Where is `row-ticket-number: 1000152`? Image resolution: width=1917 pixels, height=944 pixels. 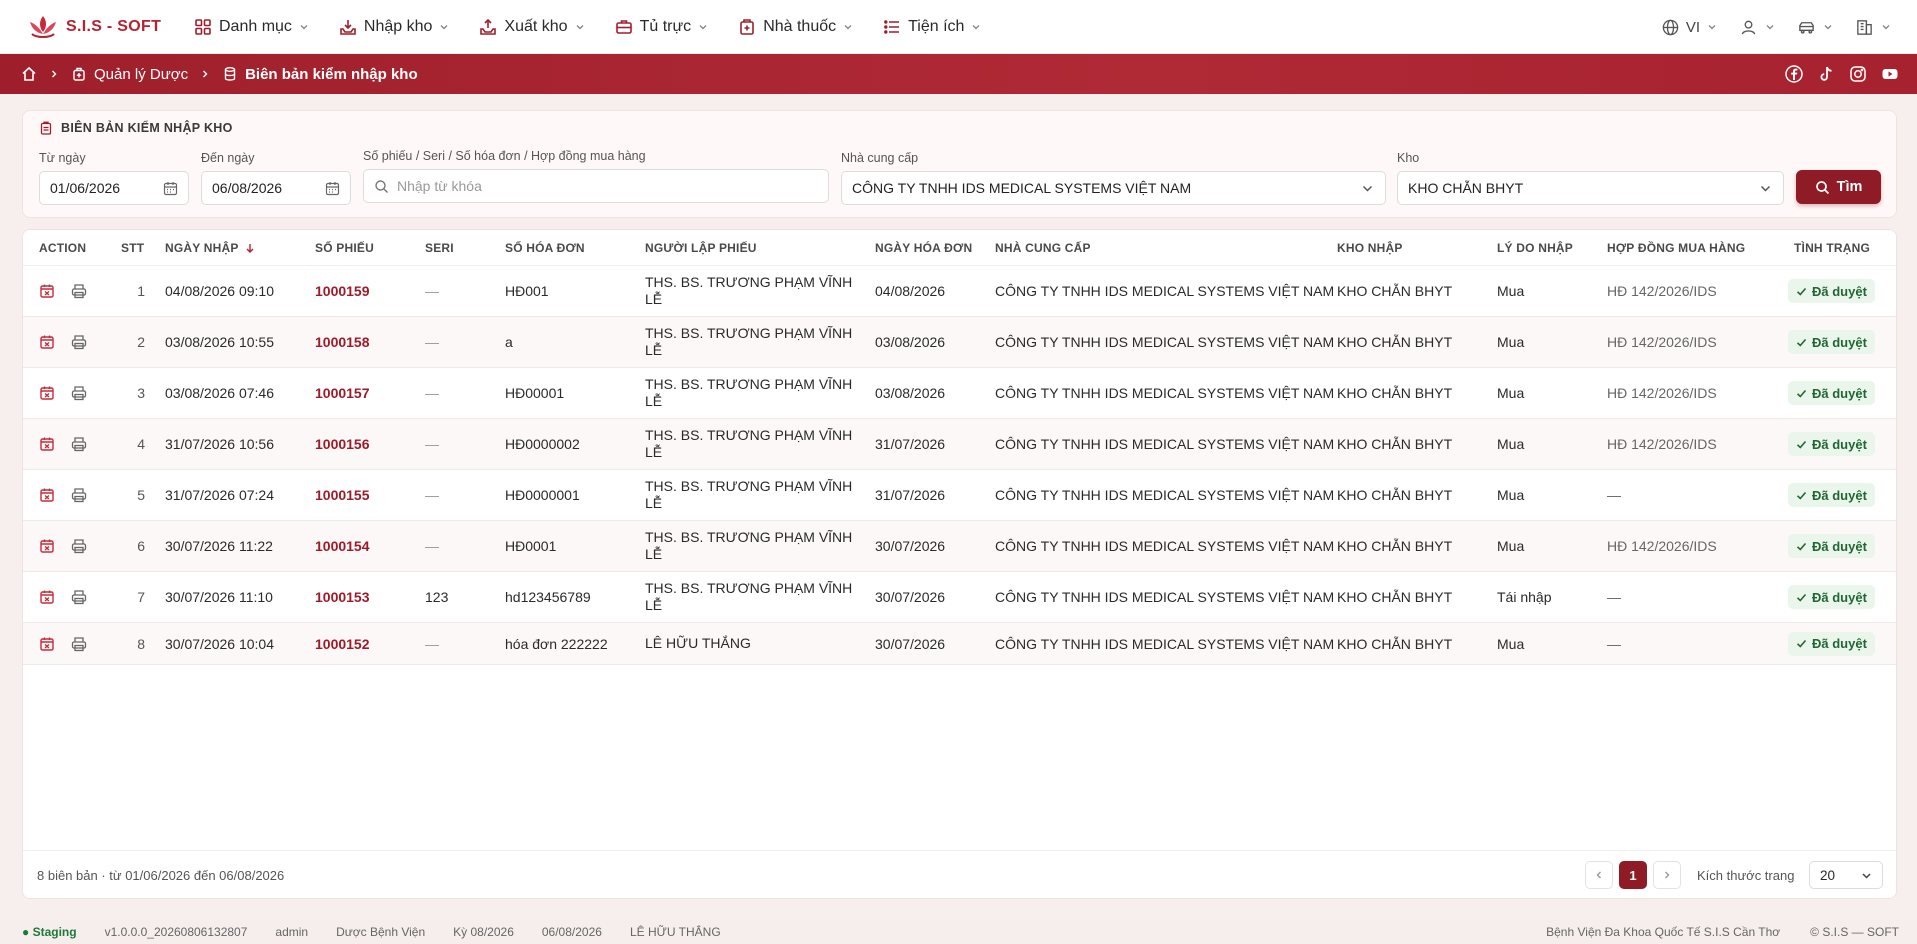
row-ticket-number: 1000152 is located at coordinates (342, 643).